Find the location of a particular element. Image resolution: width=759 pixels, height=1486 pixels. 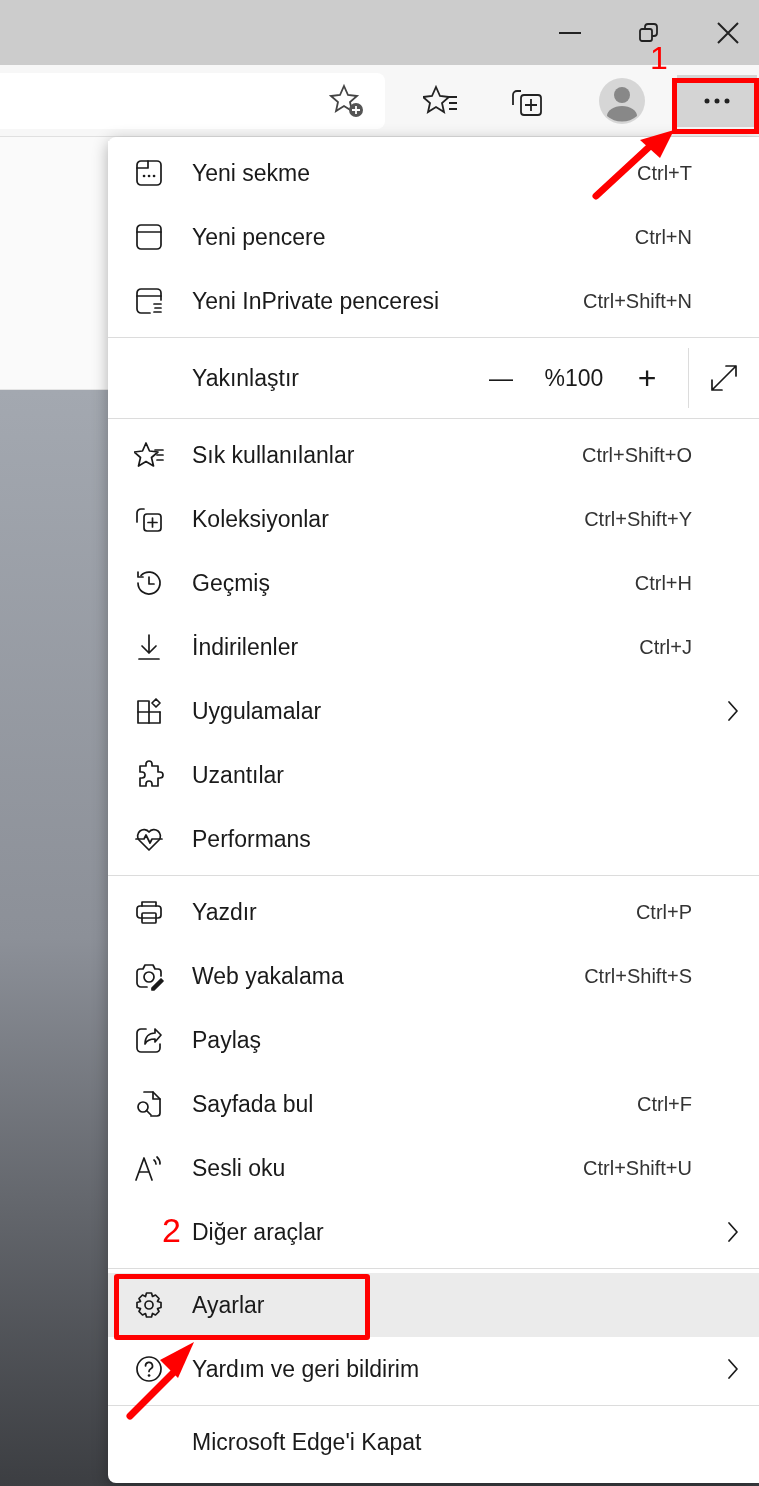

menu-item-label: Geçmiş is located at coordinates (231, 583).